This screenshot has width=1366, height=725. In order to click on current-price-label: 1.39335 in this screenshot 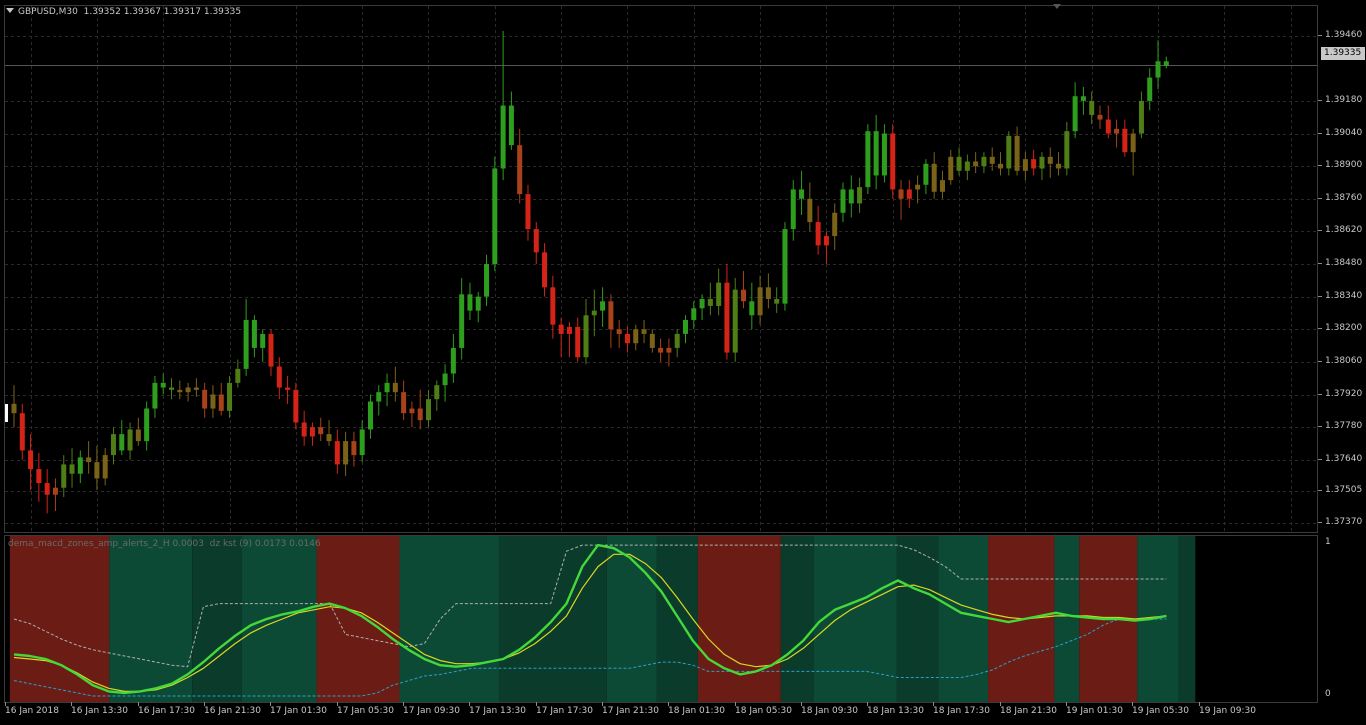, I will do `click(1343, 53)`.